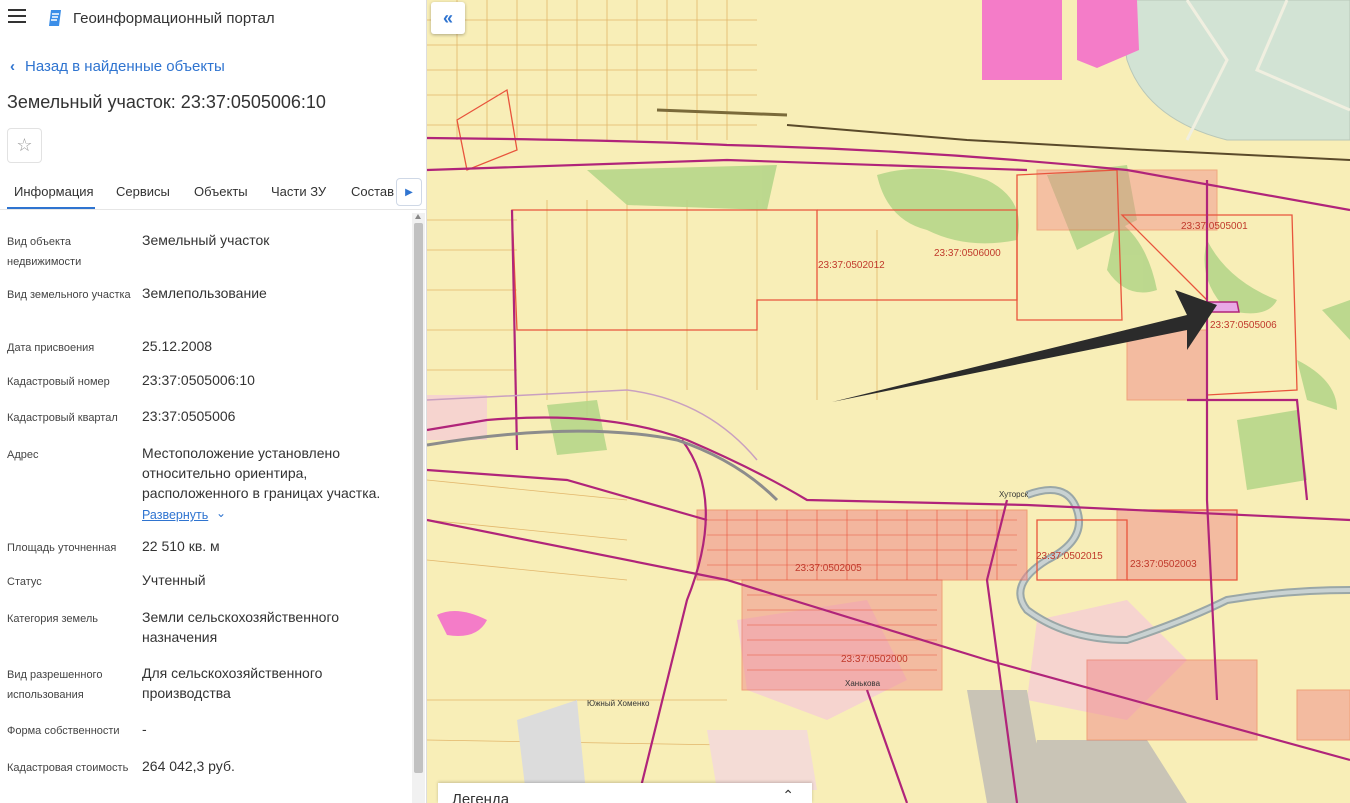 Image resolution: width=1350 pixels, height=803 pixels. What do you see at coordinates (221, 191) in the screenshot?
I see `tab-objects: Объекты` at bounding box center [221, 191].